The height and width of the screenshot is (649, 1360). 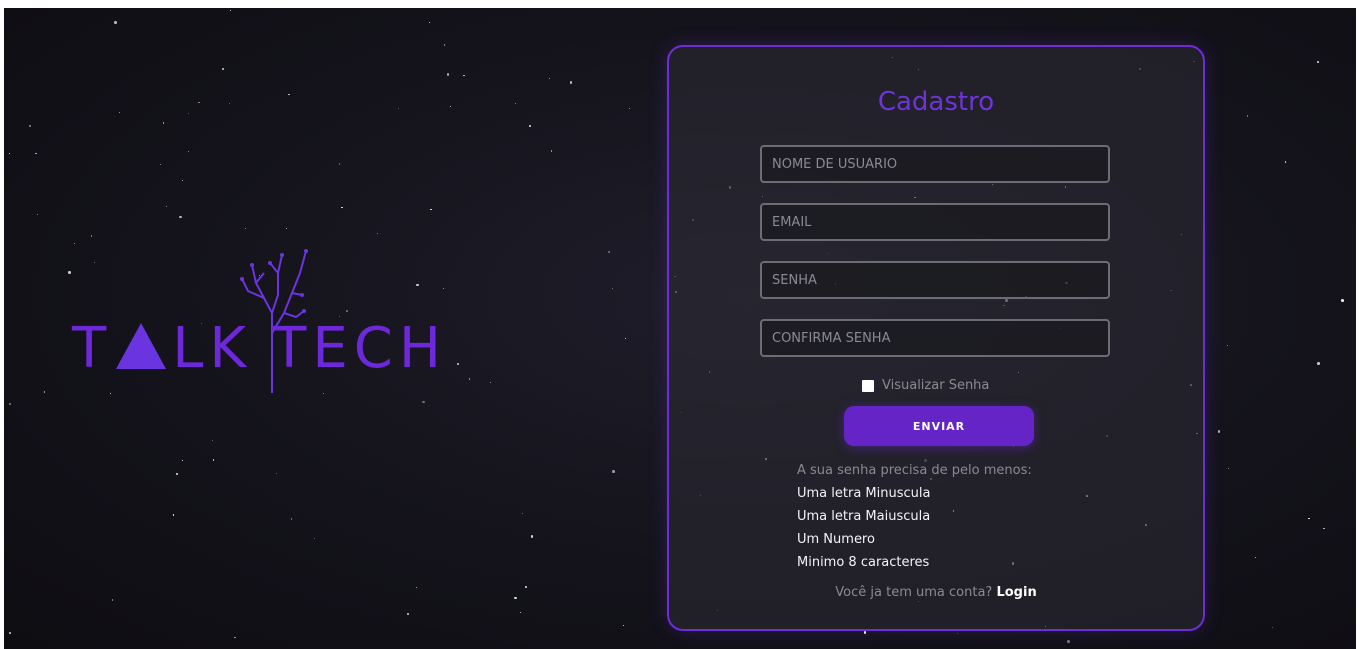 I want to click on email-field, so click(x=935, y=222).